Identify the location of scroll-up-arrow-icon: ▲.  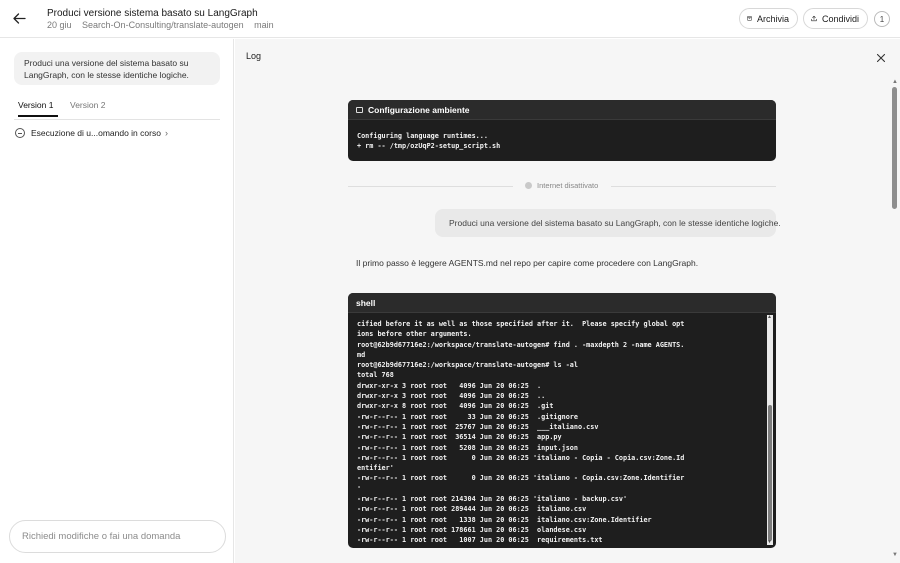
(895, 82).